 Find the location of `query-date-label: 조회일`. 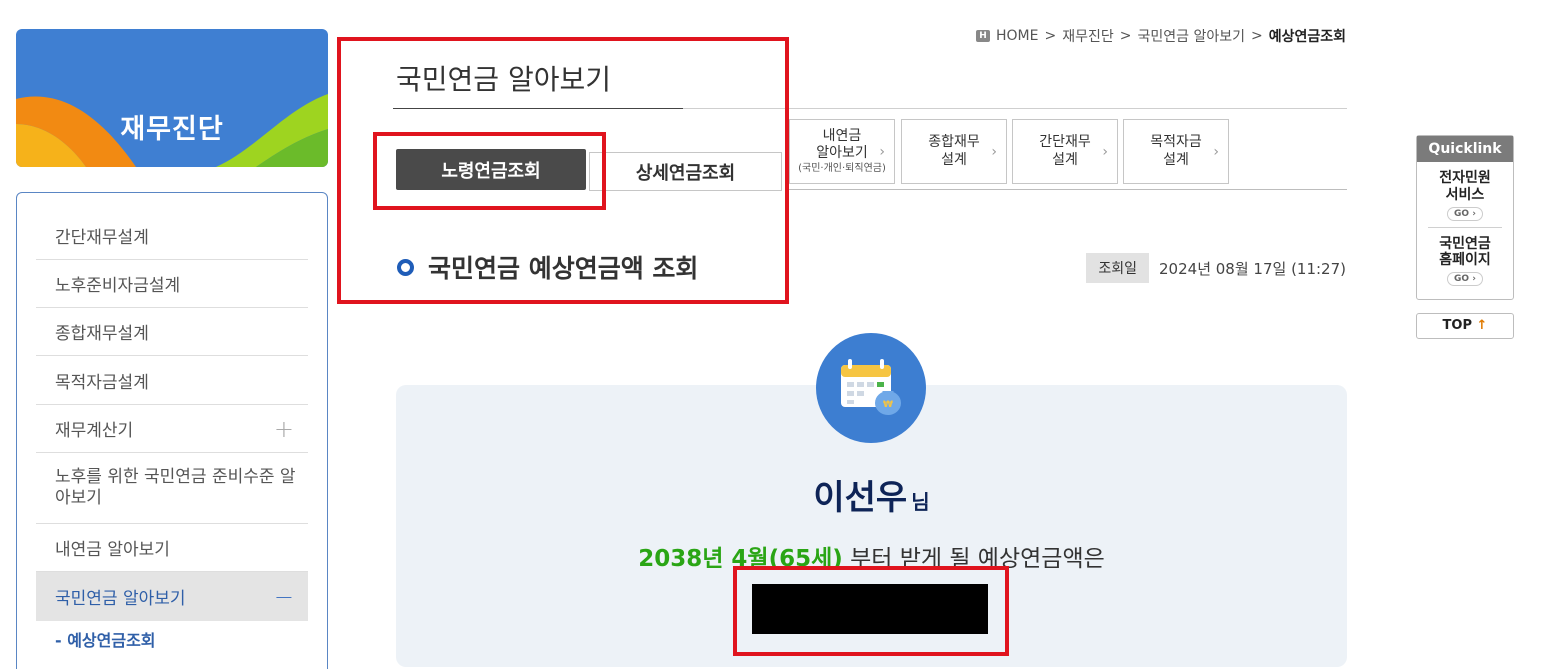

query-date-label: 조회일 is located at coordinates (1118, 268).